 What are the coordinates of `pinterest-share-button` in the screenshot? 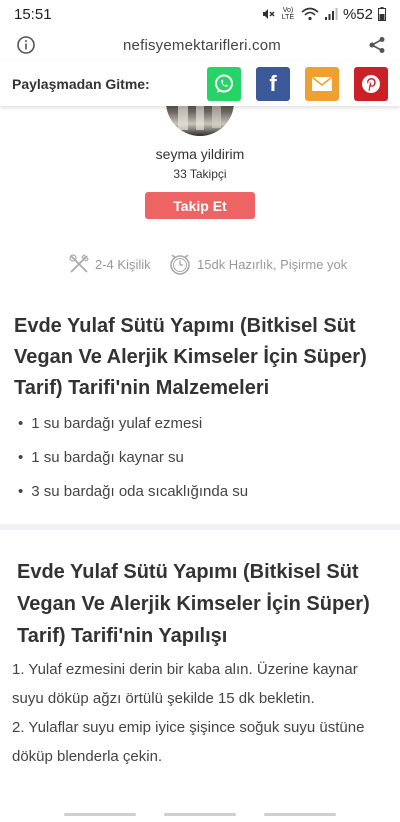 It's located at (371, 84).